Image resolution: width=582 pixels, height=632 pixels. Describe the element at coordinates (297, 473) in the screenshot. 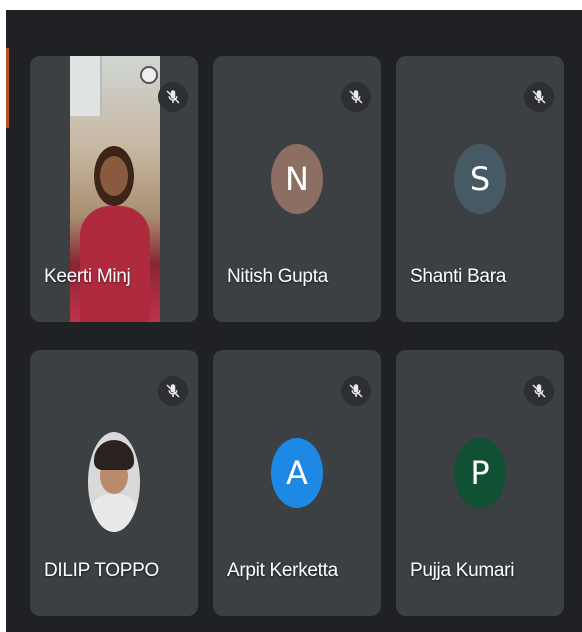

I see `participant-avatar: A` at that location.